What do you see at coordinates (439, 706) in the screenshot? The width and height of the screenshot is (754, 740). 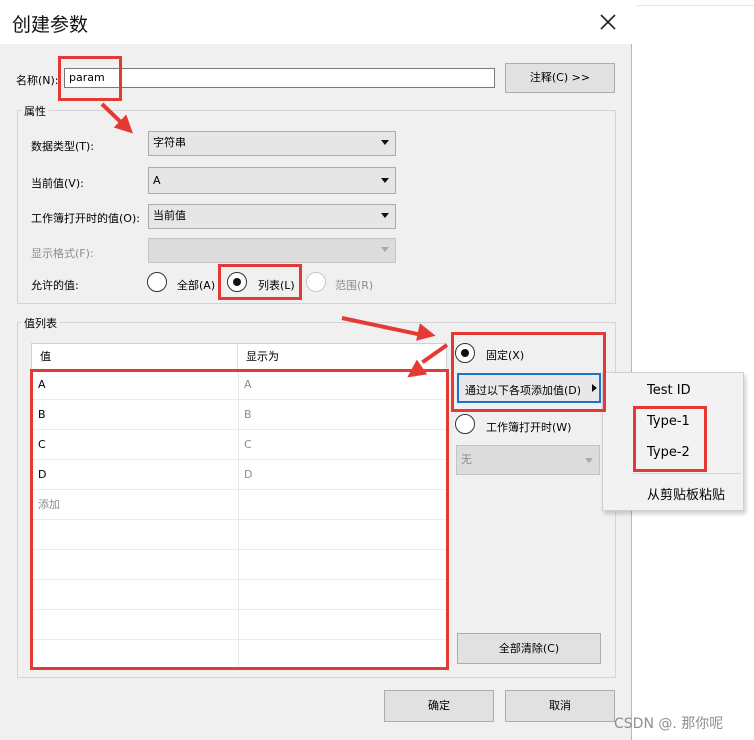 I see `ok-button: 确定` at bounding box center [439, 706].